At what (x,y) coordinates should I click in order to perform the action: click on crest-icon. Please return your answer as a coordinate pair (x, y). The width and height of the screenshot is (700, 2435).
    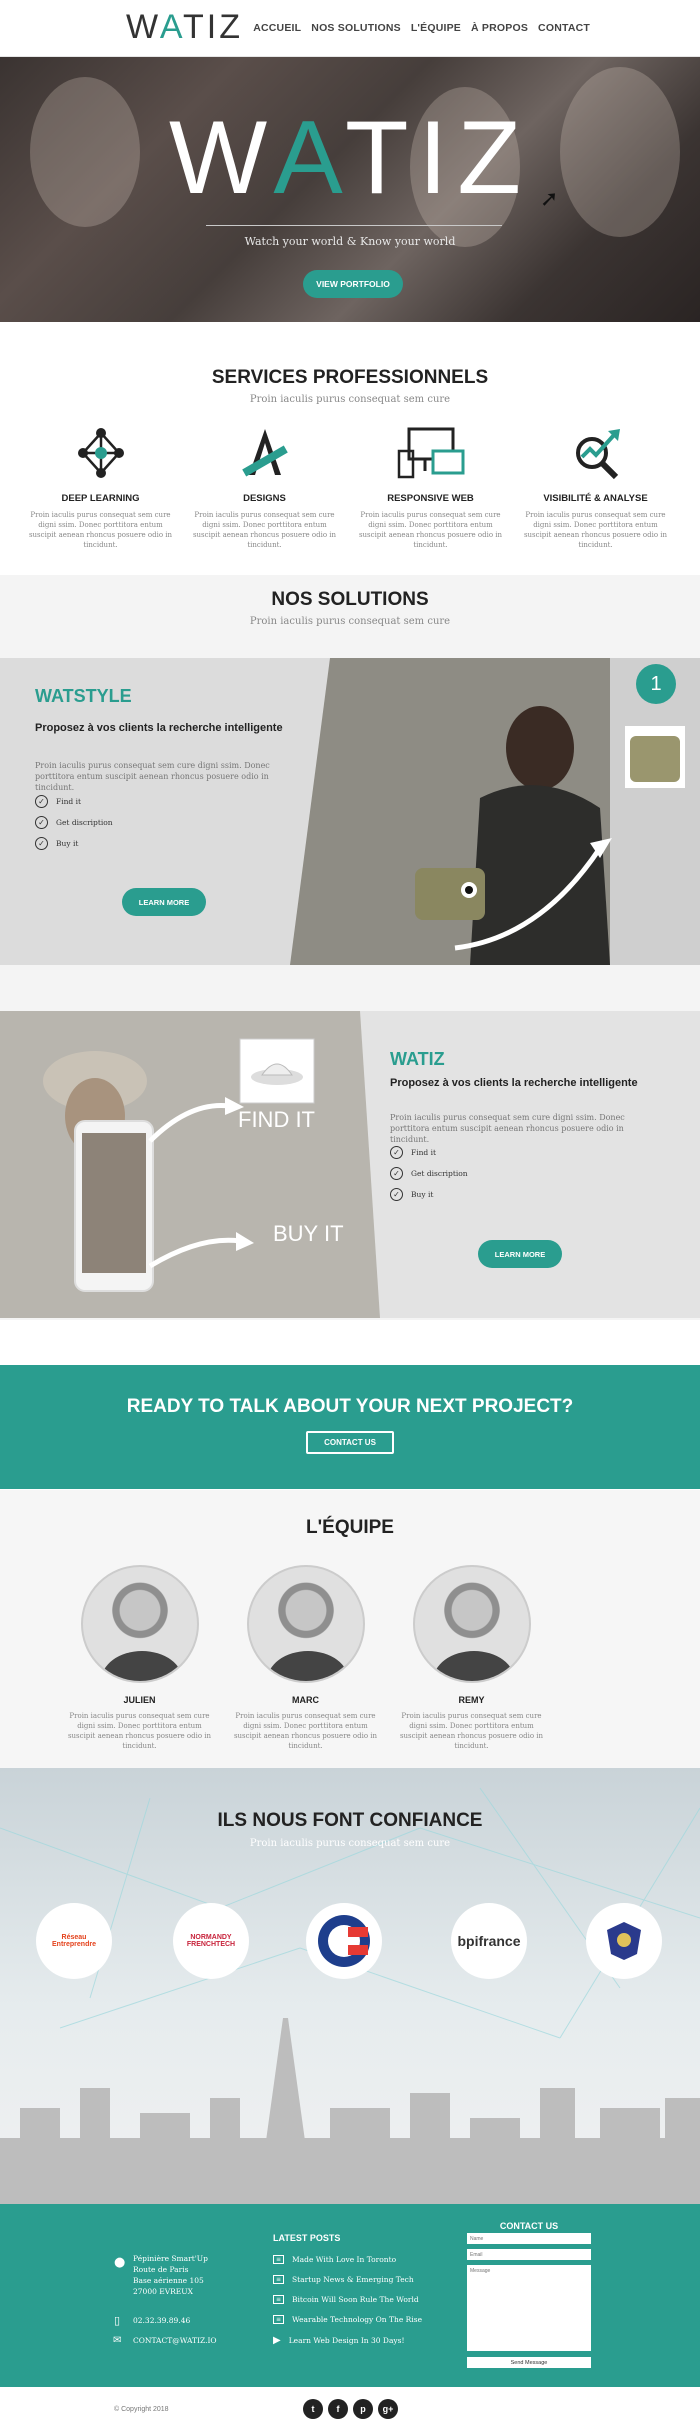
    Looking at the image, I should click on (624, 1941).